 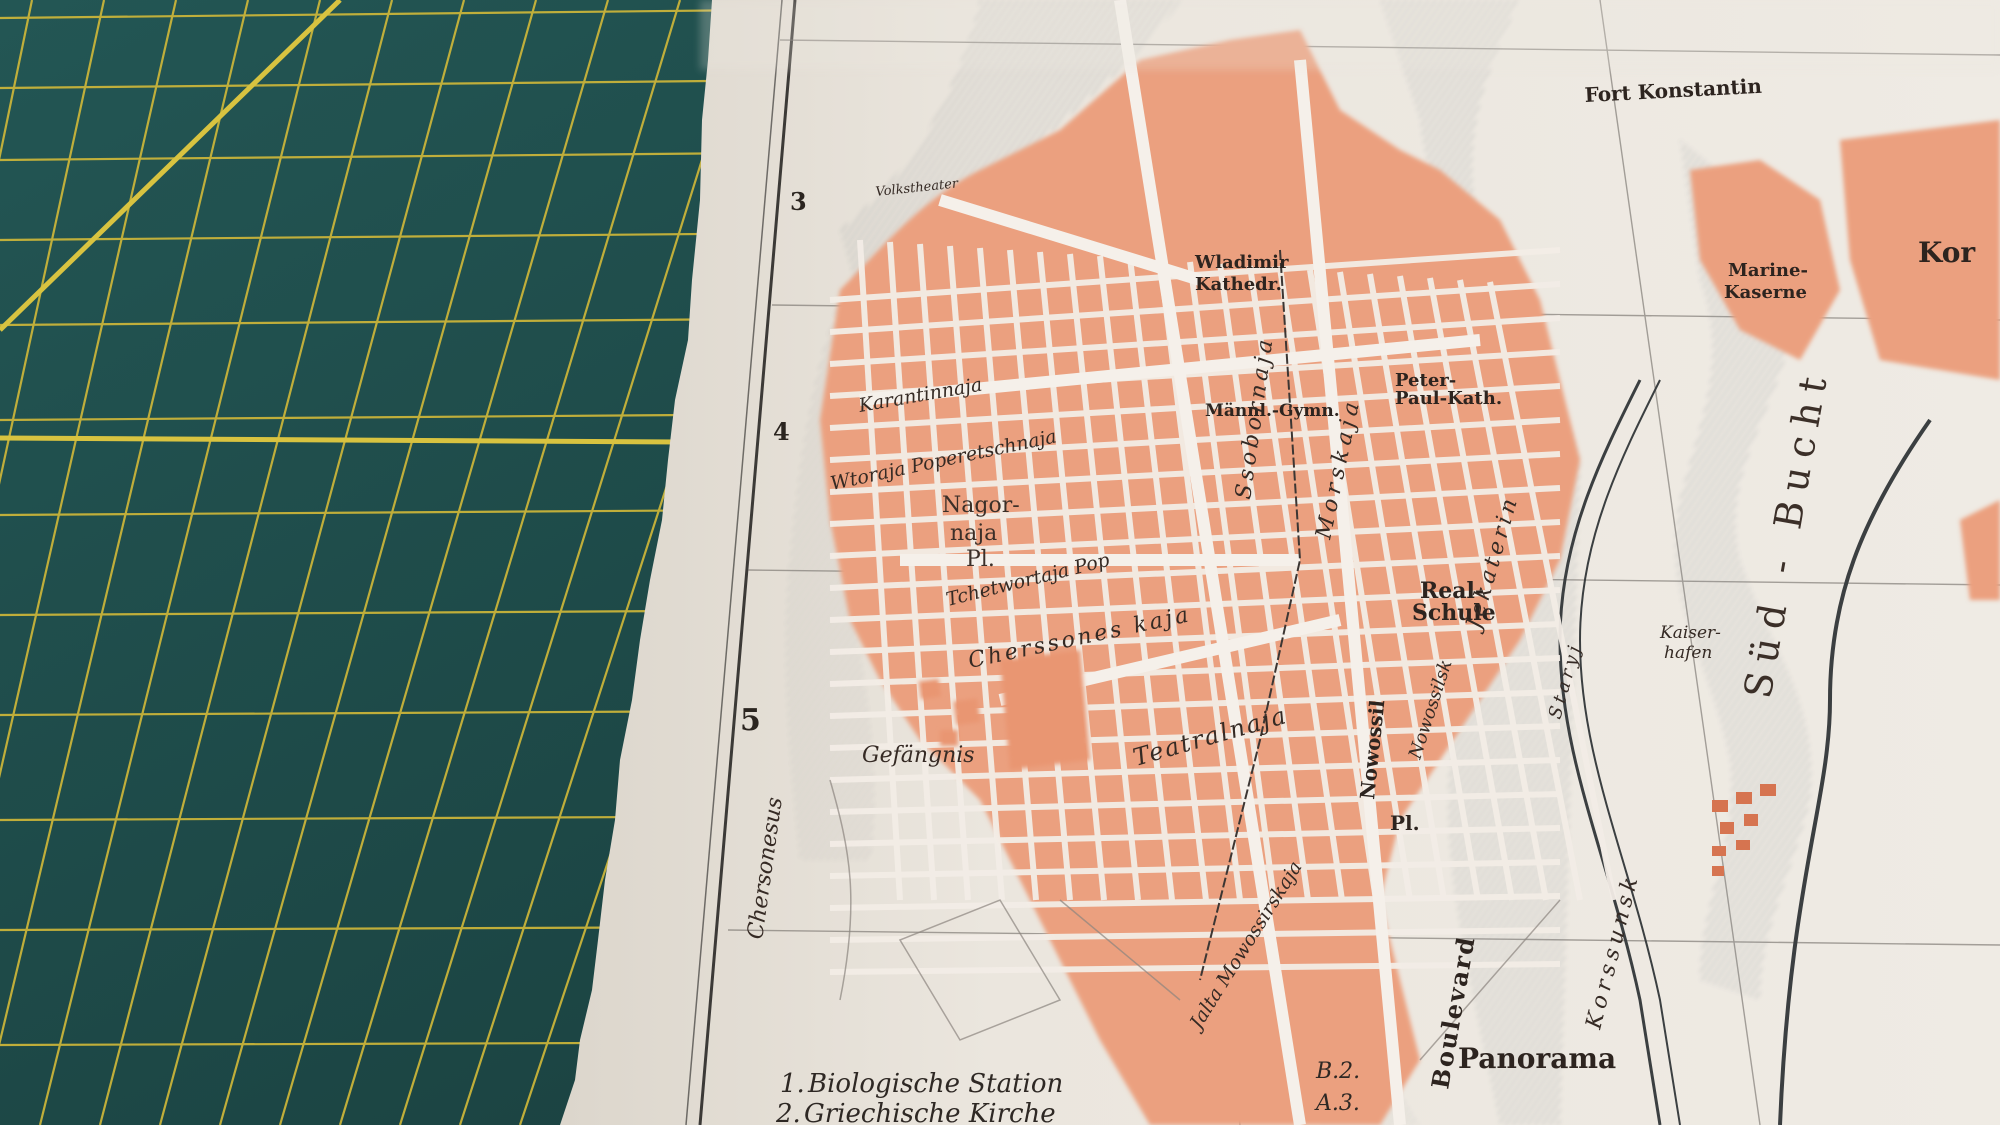 What do you see at coordinates (981, 505) in the screenshot?
I see `label-nagornaja-1: Nagor-` at bounding box center [981, 505].